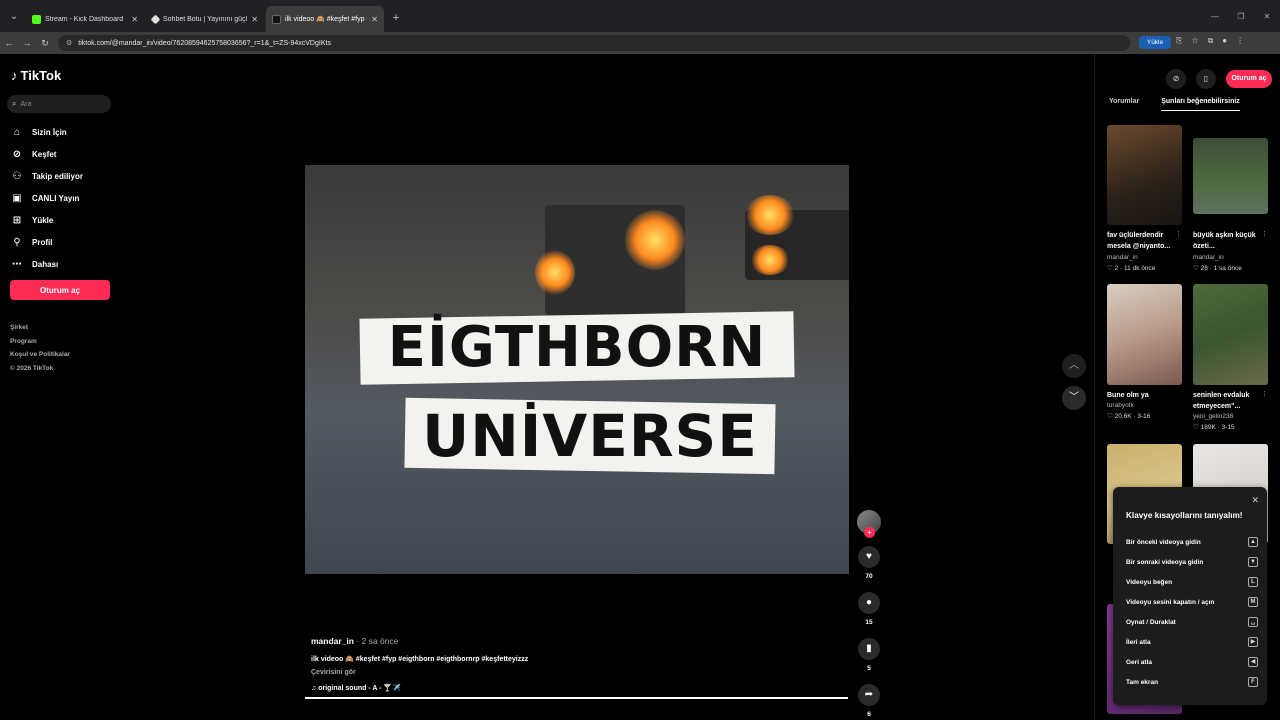 This screenshot has height=720, width=1280. I want to click on video-author: mandar_in · 2 sa önce, so click(419, 641).